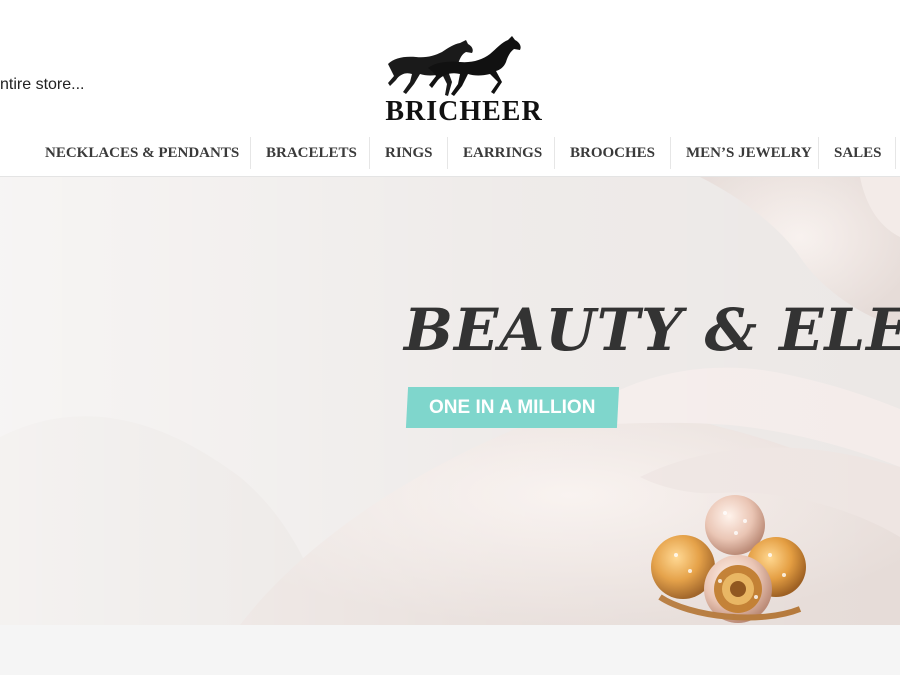 This screenshot has width=900, height=675. I want to click on brand-logo: BRICHEER, so click(464, 81).